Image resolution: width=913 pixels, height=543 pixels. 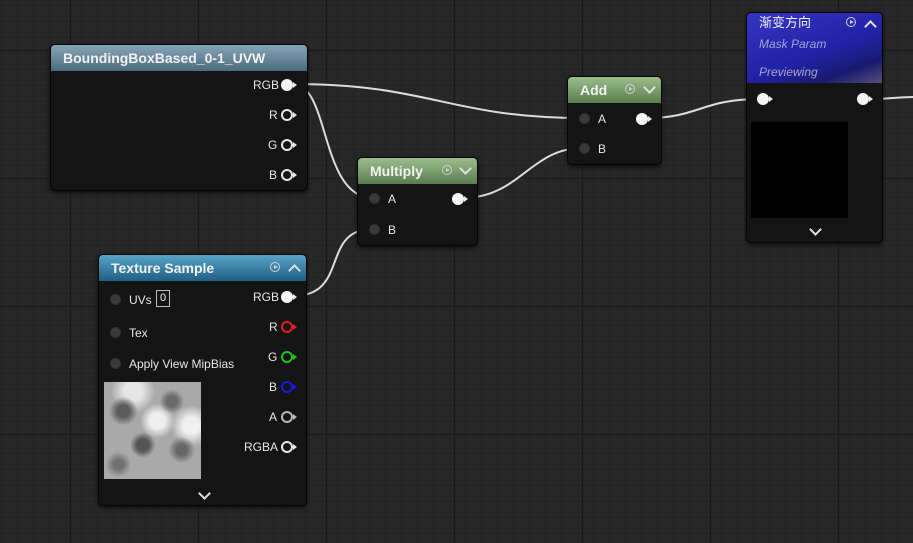 I want to click on node-title: Multiply, so click(x=396, y=171).